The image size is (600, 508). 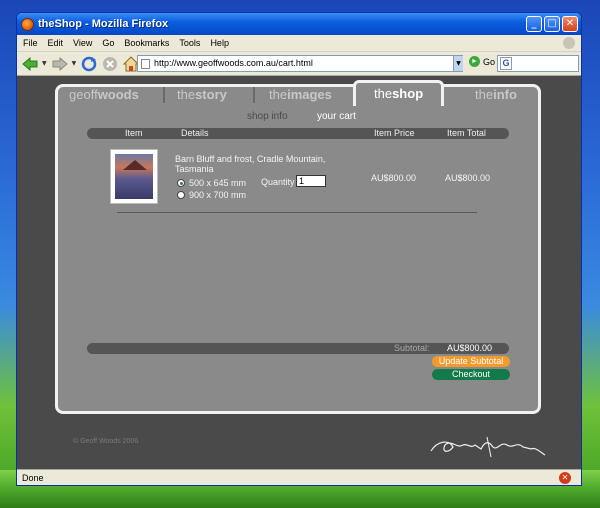 What do you see at coordinates (219, 43) in the screenshot?
I see `menu-help: Help` at bounding box center [219, 43].